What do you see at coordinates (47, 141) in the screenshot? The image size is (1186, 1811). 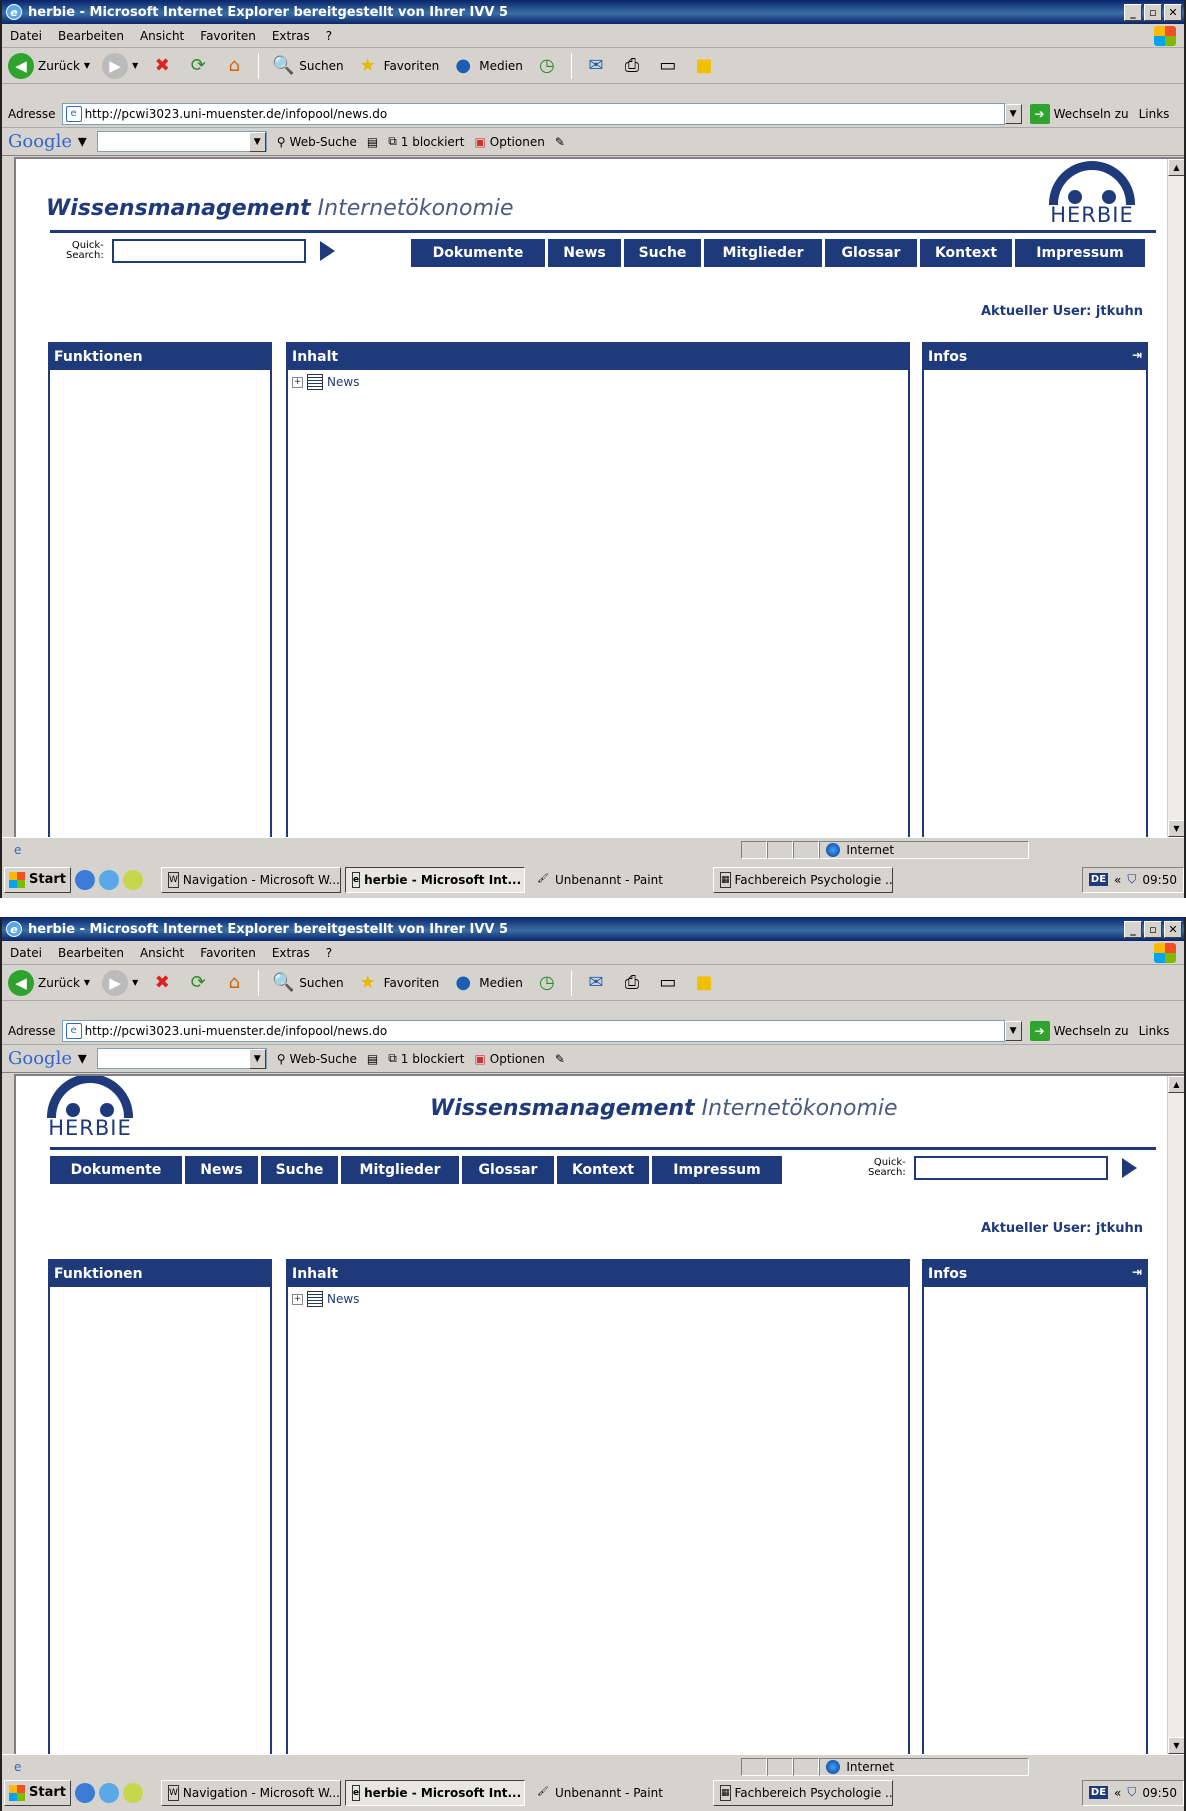 I see `google-logo: Google ▾` at bounding box center [47, 141].